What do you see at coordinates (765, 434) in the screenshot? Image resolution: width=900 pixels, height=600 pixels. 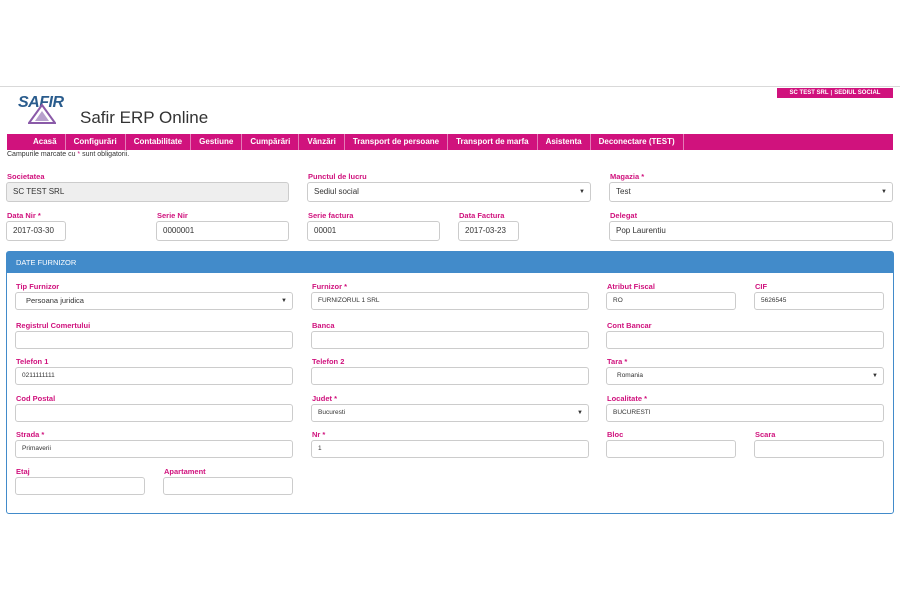 I see `scara-label: Scara` at bounding box center [765, 434].